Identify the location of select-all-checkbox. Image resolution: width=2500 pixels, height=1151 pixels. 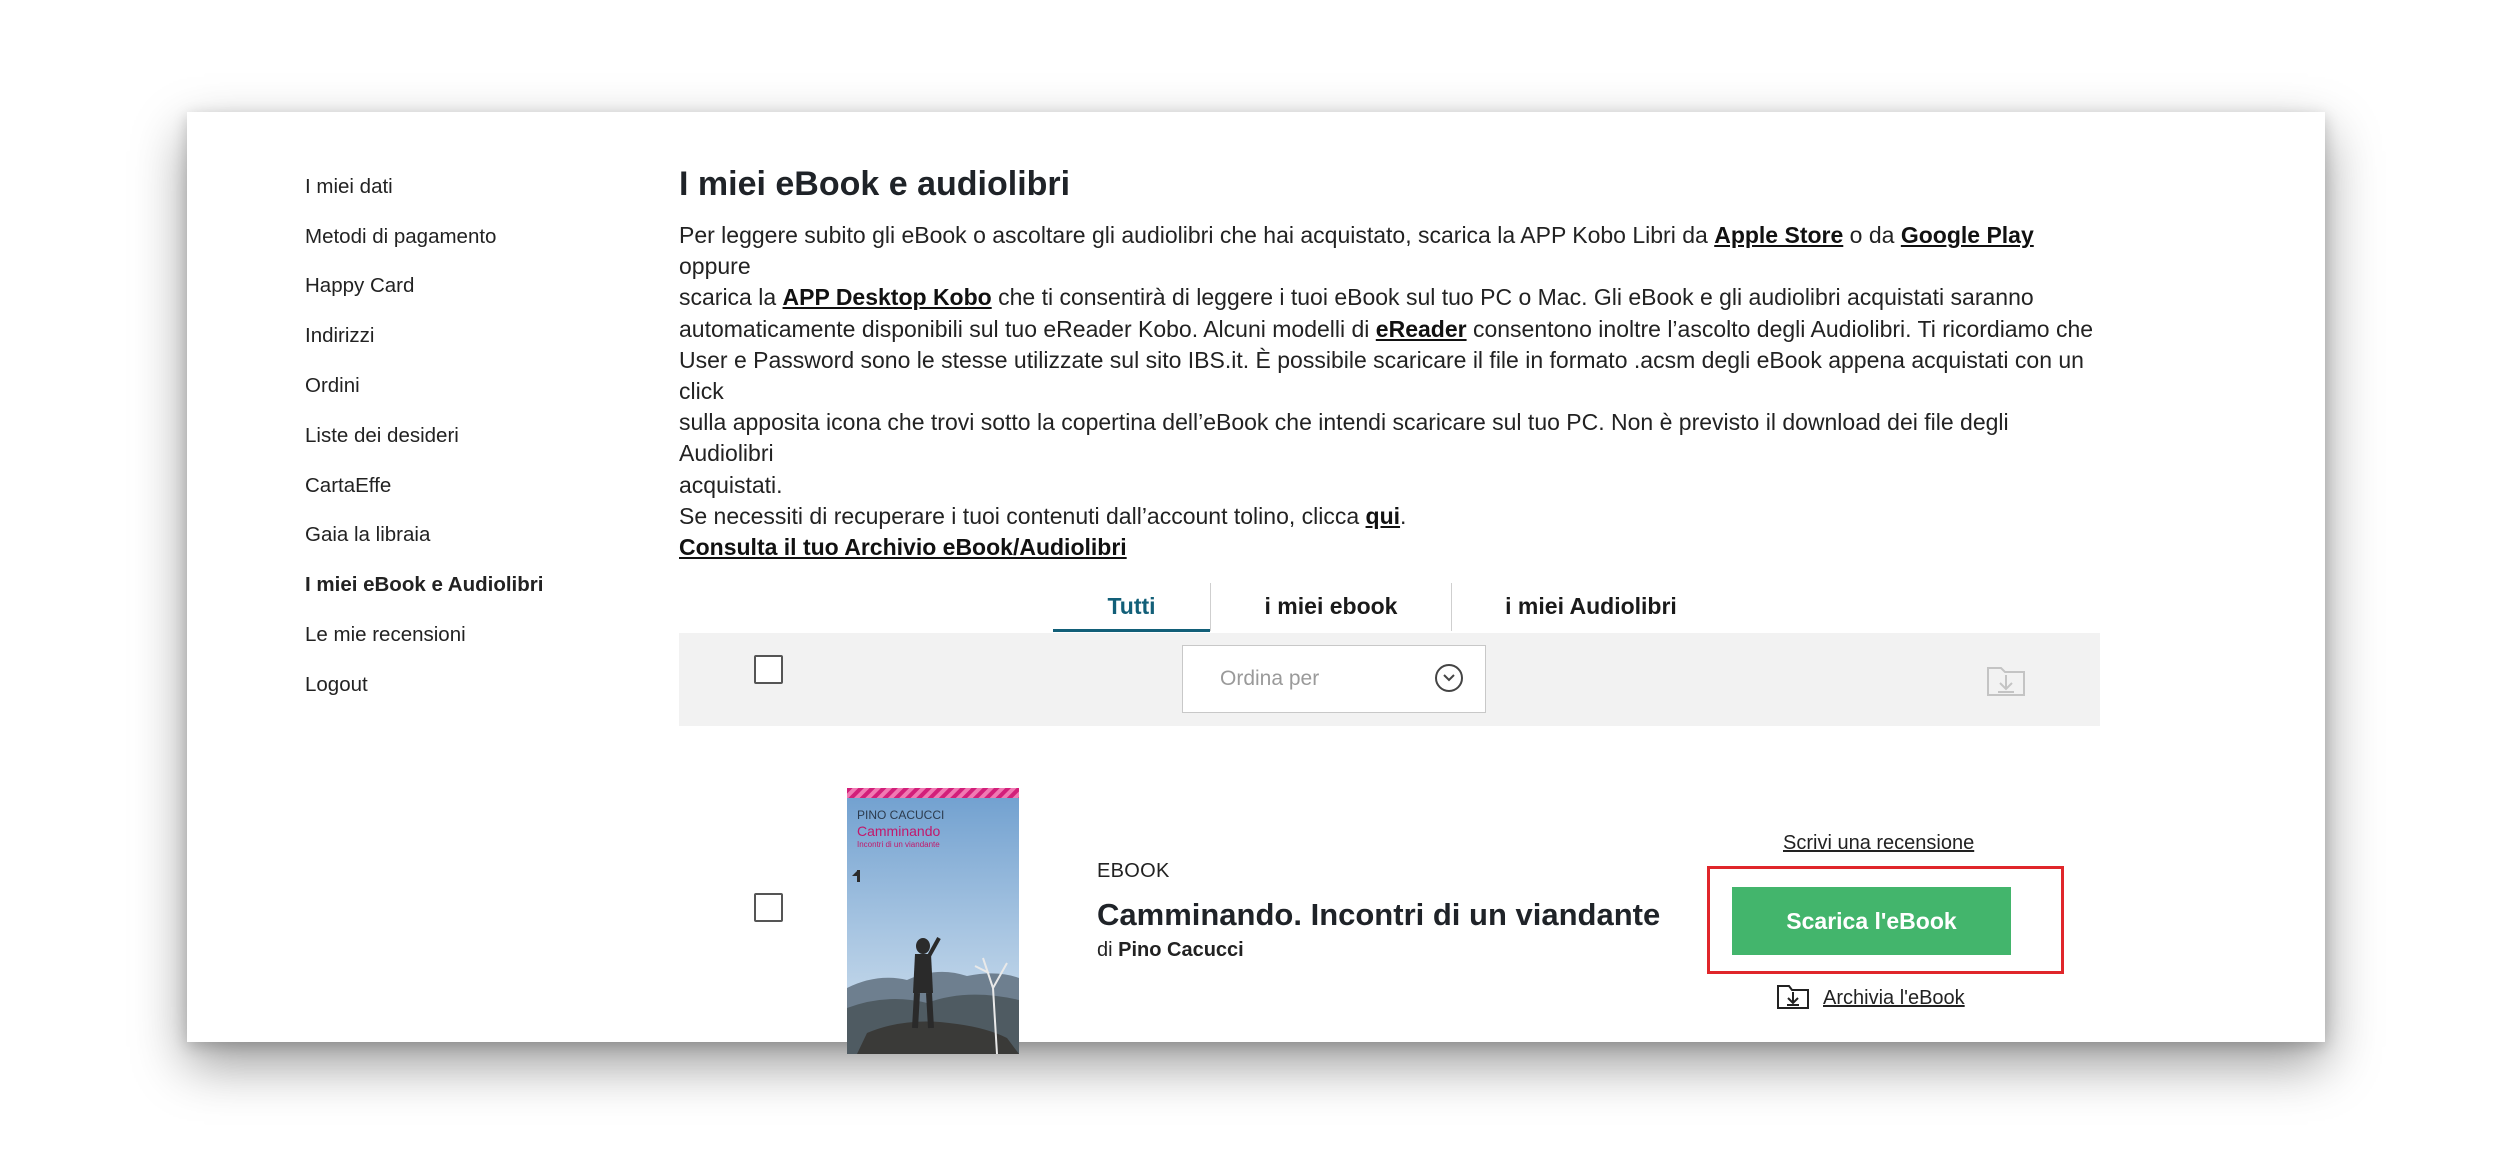
(768, 669).